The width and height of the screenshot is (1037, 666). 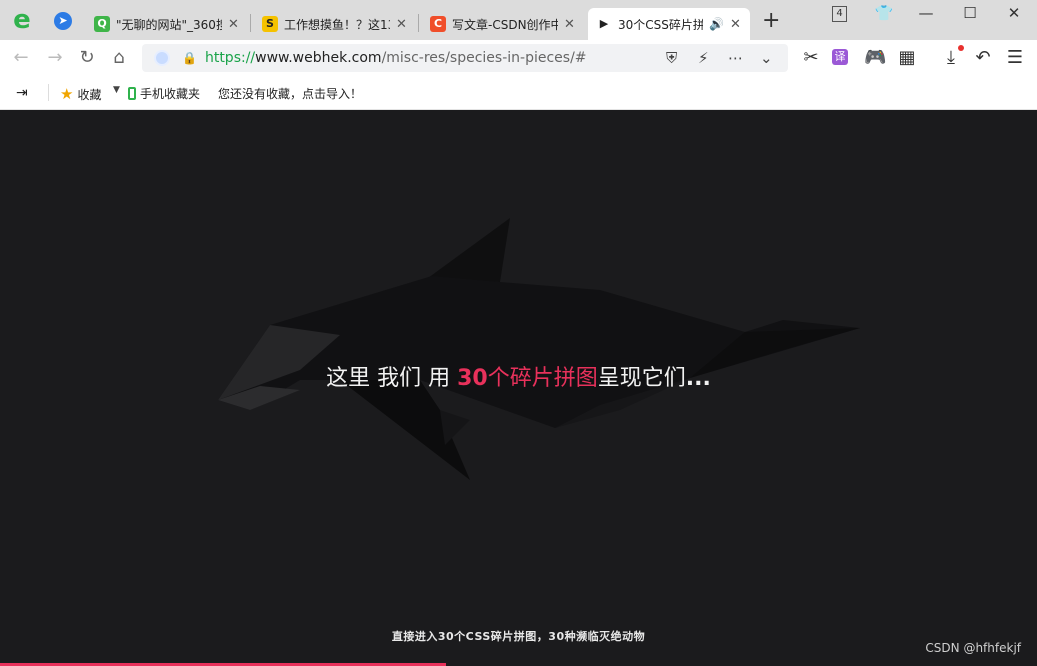 I want to click on bookmark-divider, so click(x=48, y=92).